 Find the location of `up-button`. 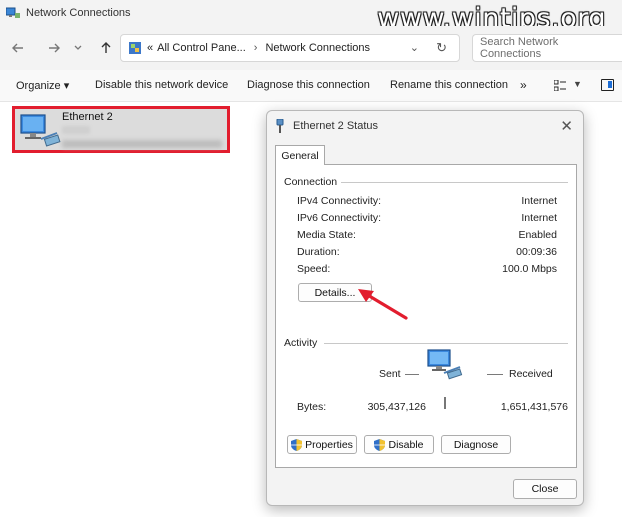

up-button is located at coordinates (106, 48).